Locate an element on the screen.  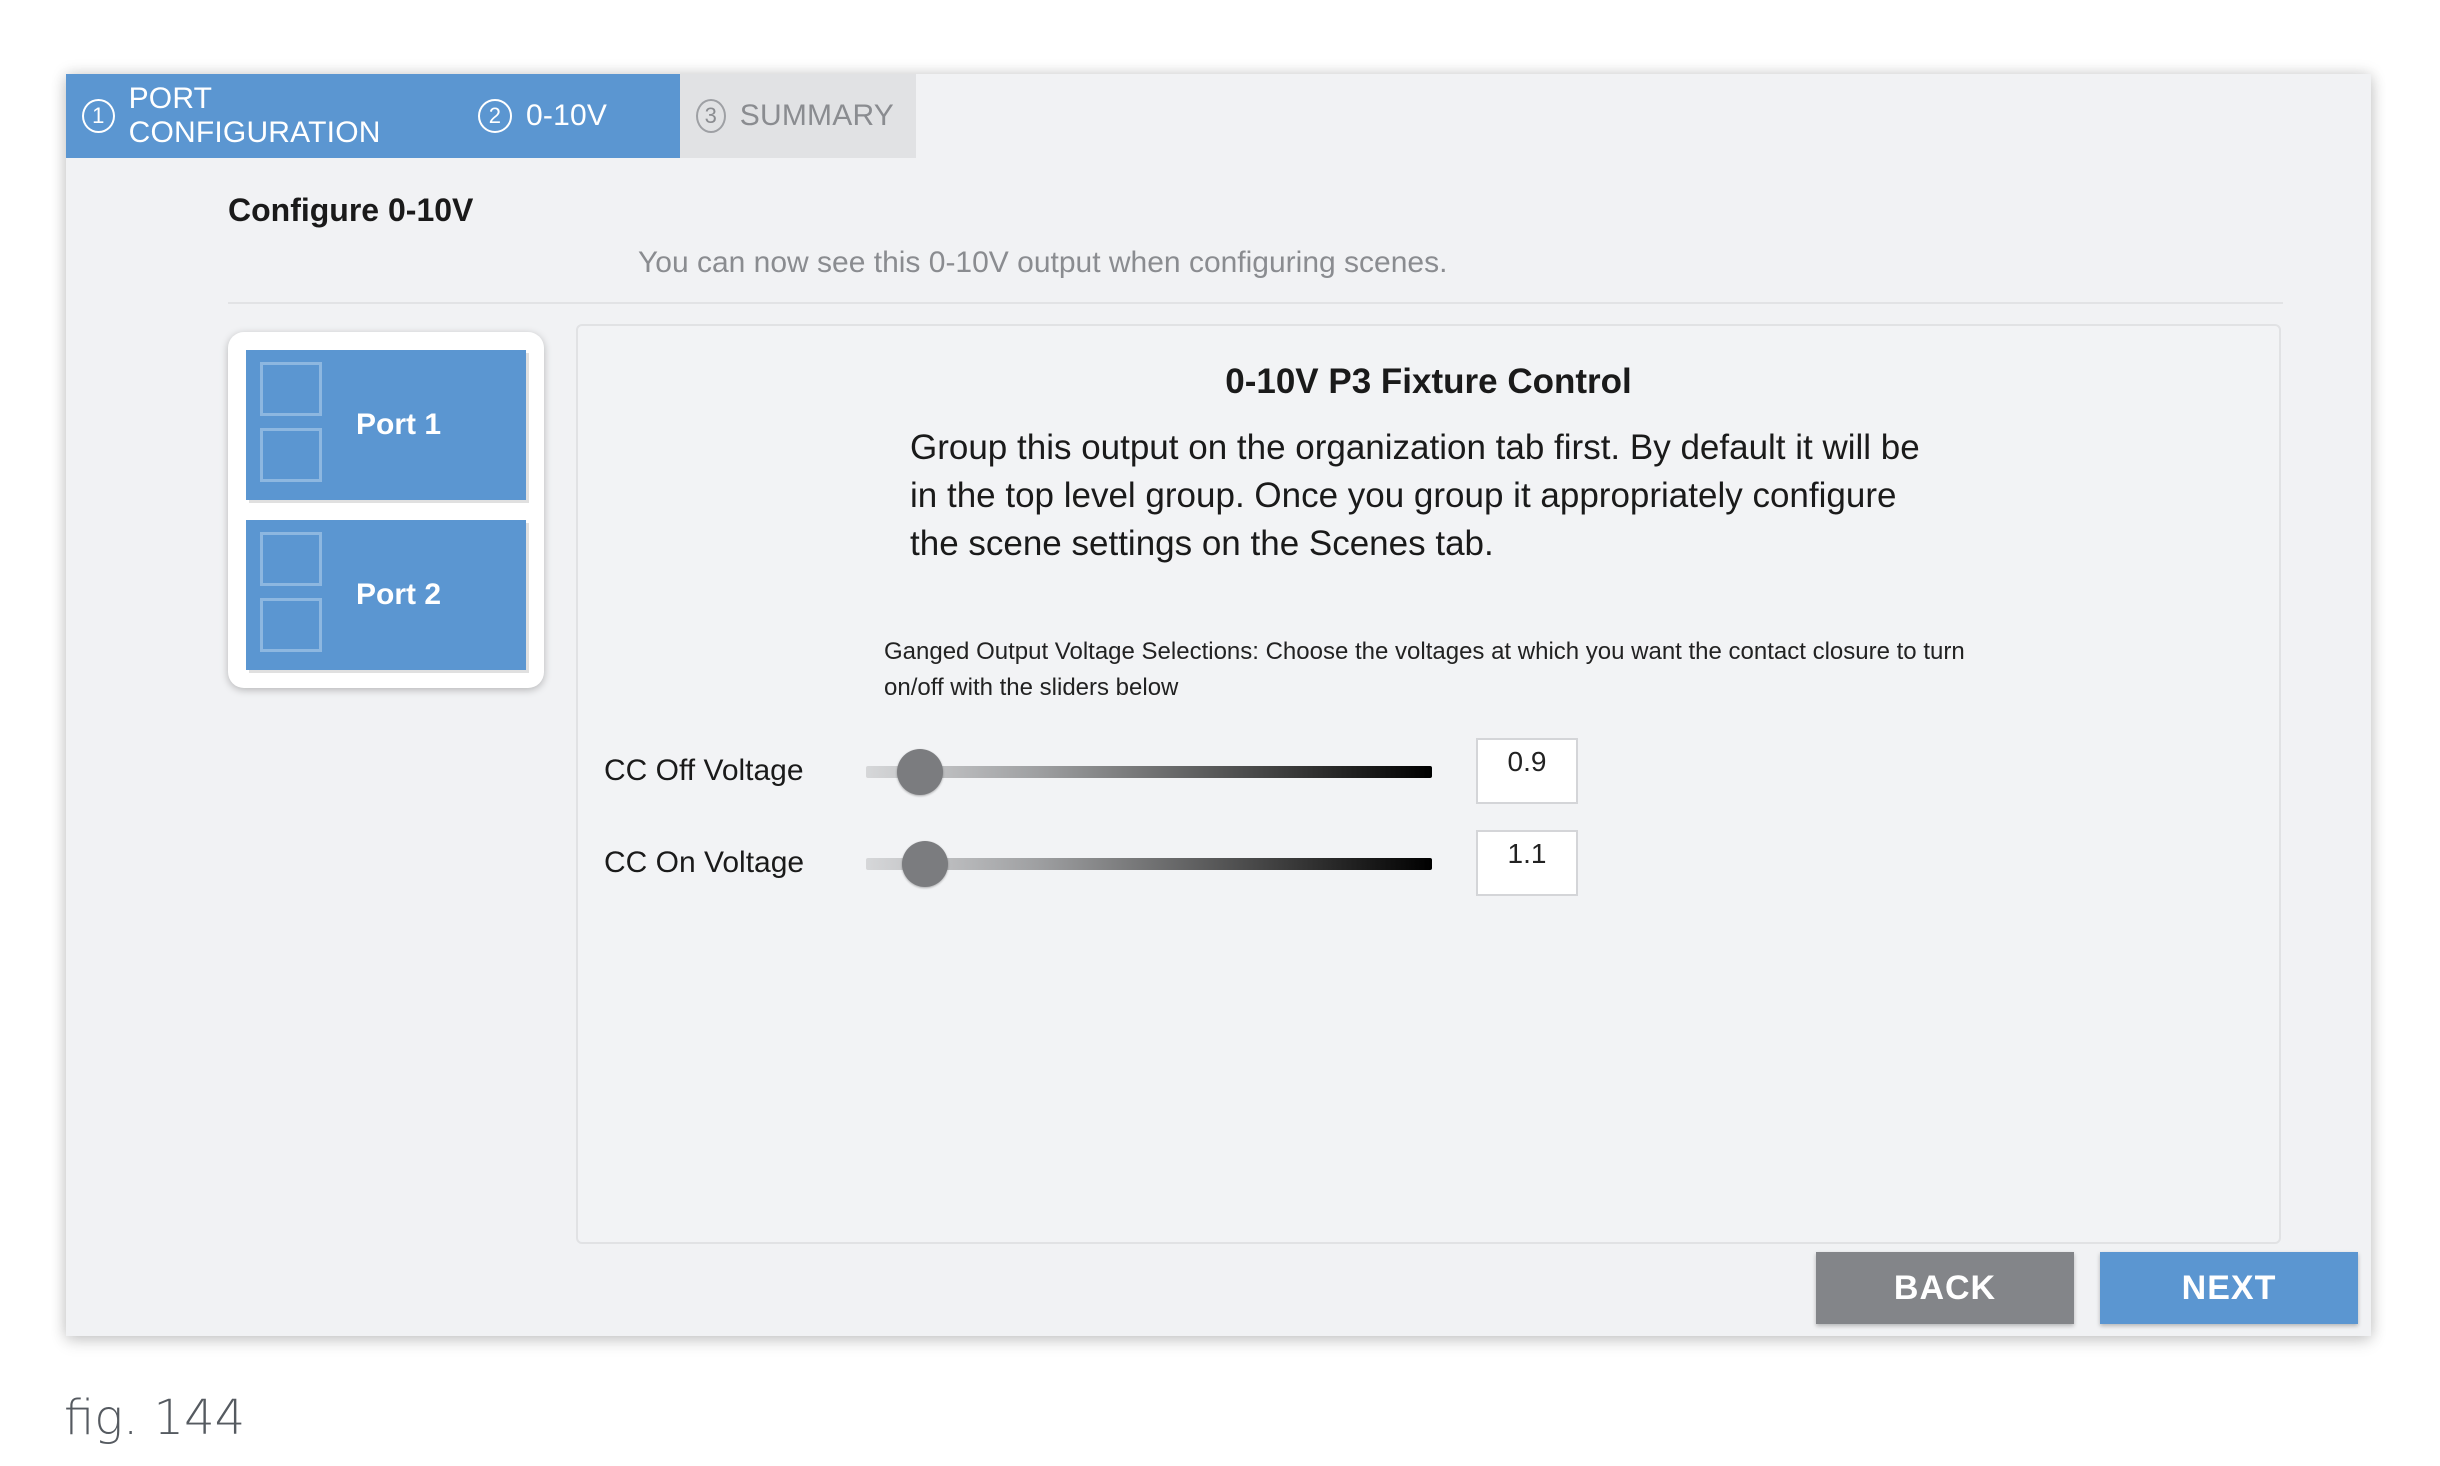
page-title: Configure 0-10V is located at coordinates (351, 210).